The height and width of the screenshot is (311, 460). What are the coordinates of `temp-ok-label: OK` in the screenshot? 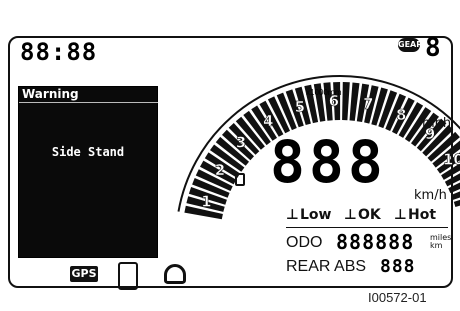 It's located at (369, 215).